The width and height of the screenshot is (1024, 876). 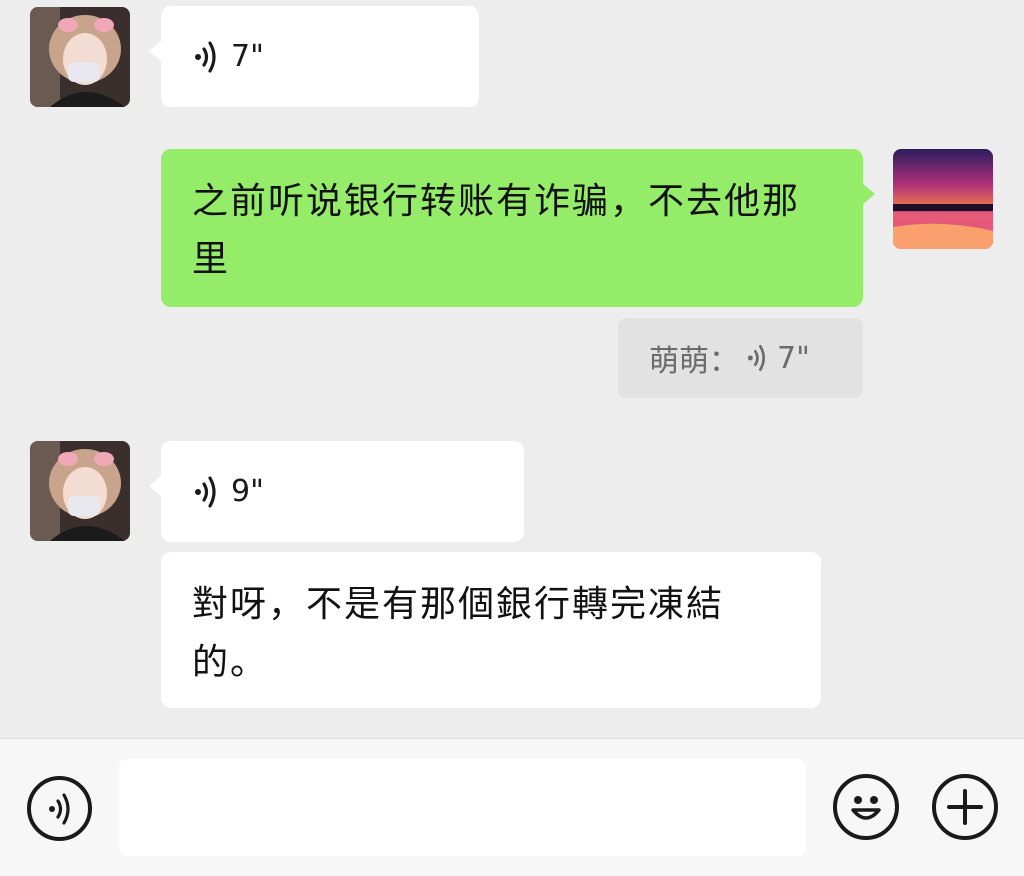 What do you see at coordinates (336, 491) in the screenshot?
I see `voice-message-bubble: 9"` at bounding box center [336, 491].